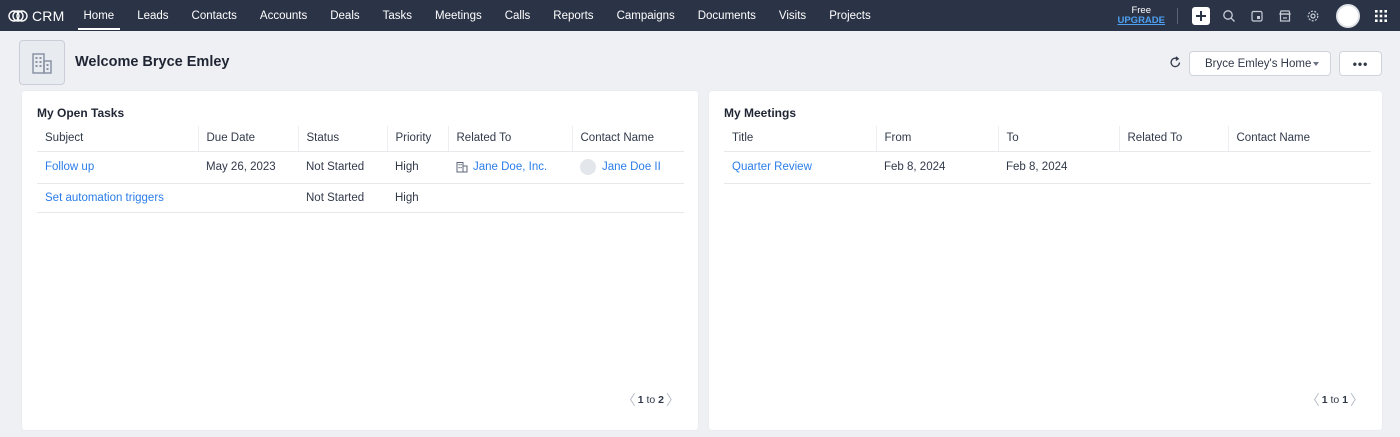 The width and height of the screenshot is (1400, 437). I want to click on pager-text: 1 to 2, so click(651, 400).